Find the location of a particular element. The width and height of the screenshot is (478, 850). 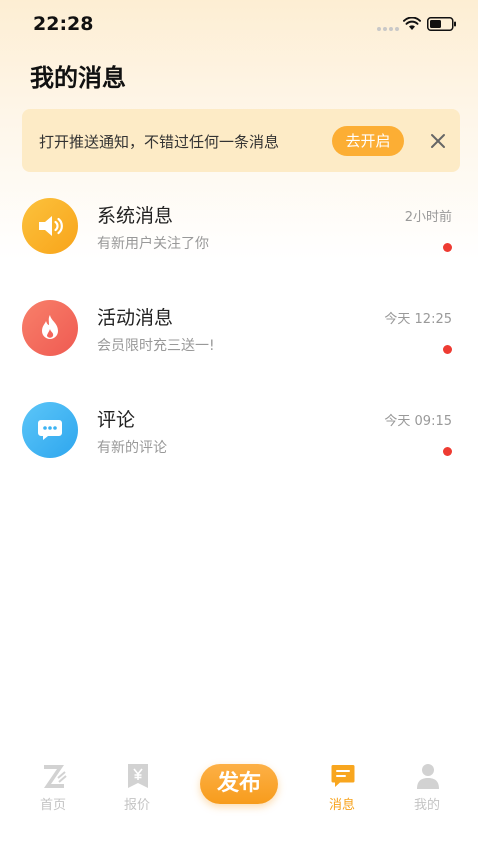

profile-icon is located at coordinates (428, 776).